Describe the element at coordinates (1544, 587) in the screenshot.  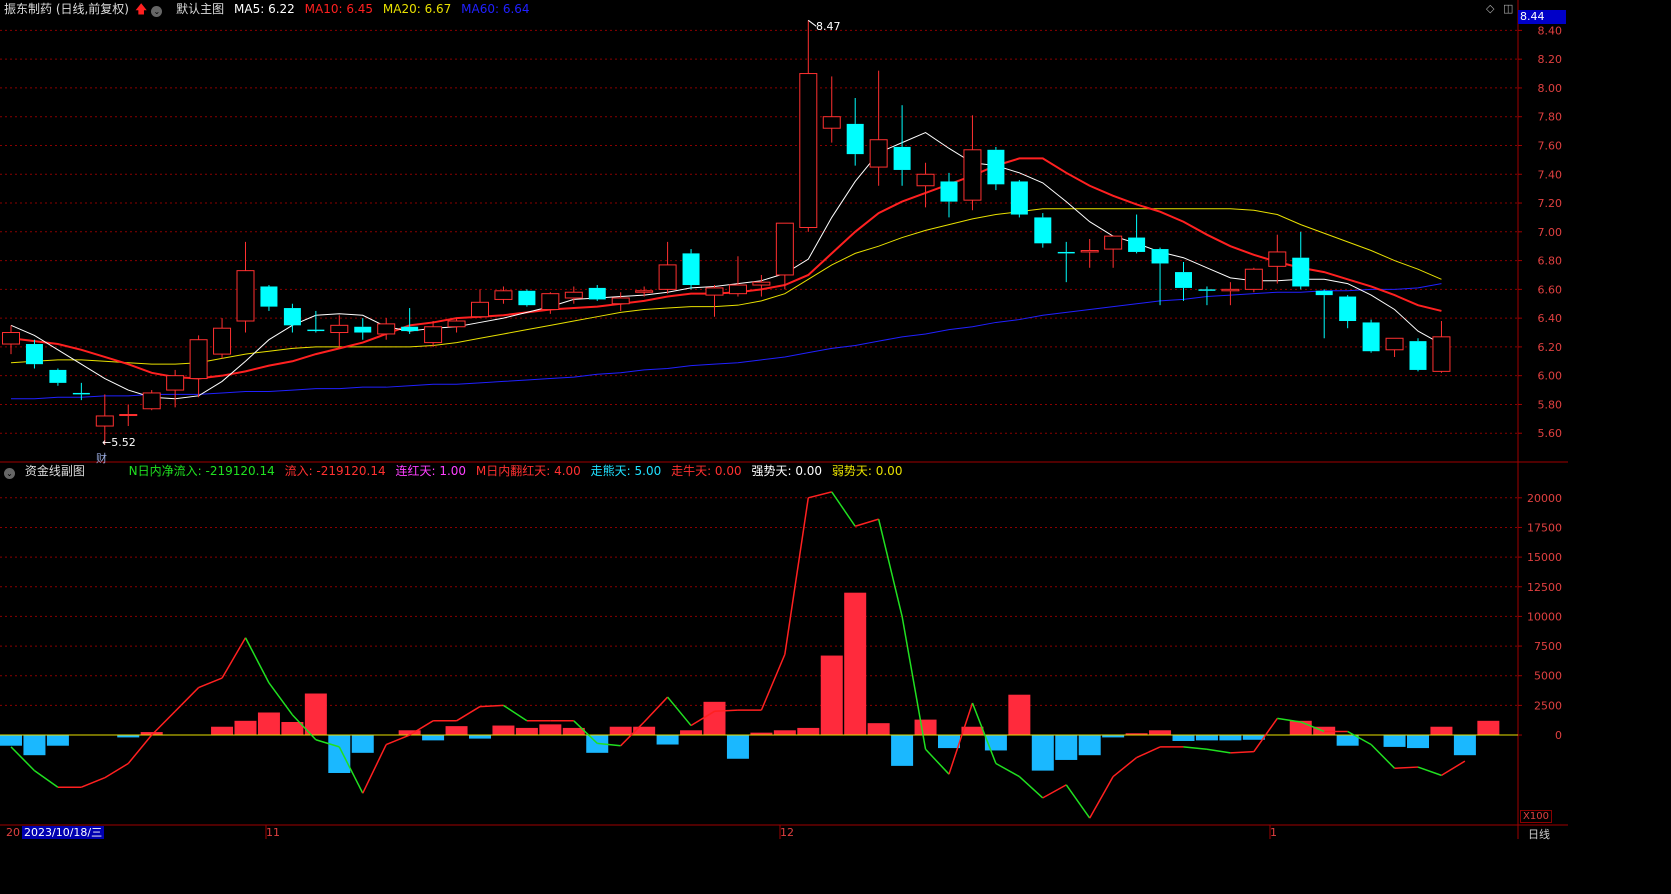
I see `y-tick-label: 12500` at that location.